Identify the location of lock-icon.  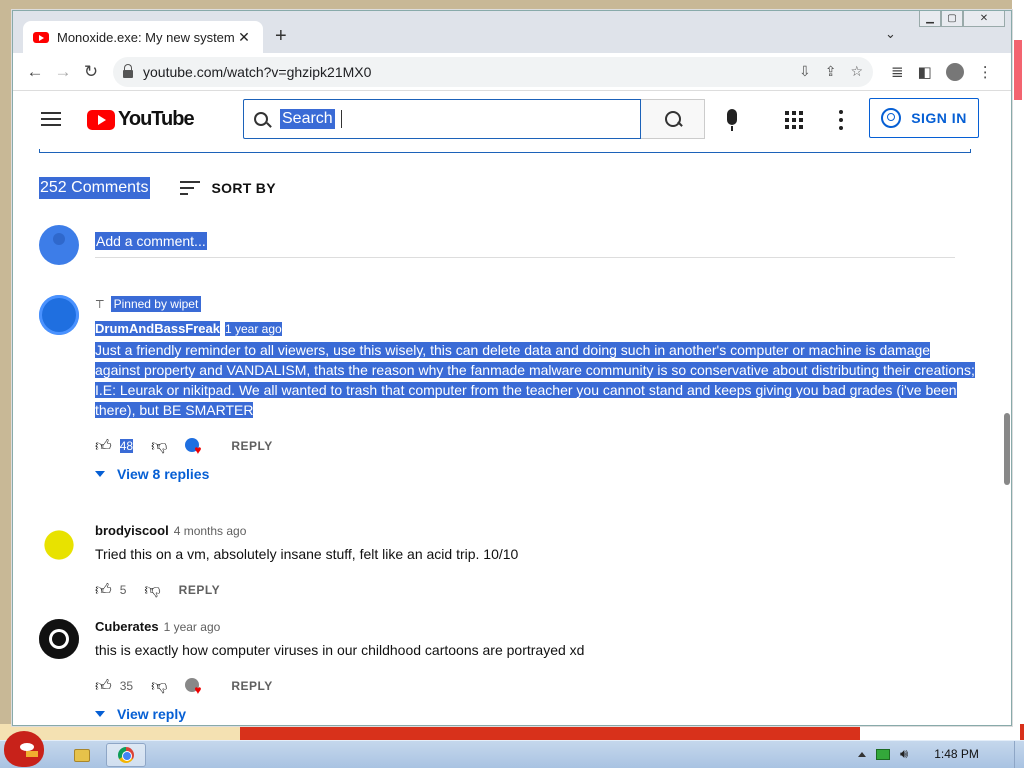
(128, 70).